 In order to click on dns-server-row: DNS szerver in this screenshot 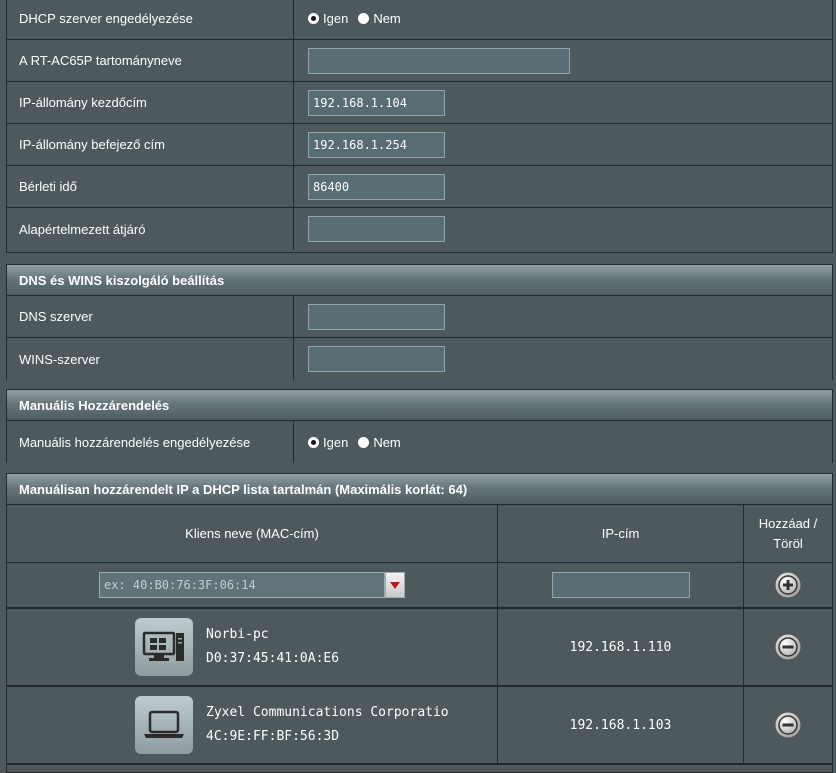, I will do `click(419, 317)`.